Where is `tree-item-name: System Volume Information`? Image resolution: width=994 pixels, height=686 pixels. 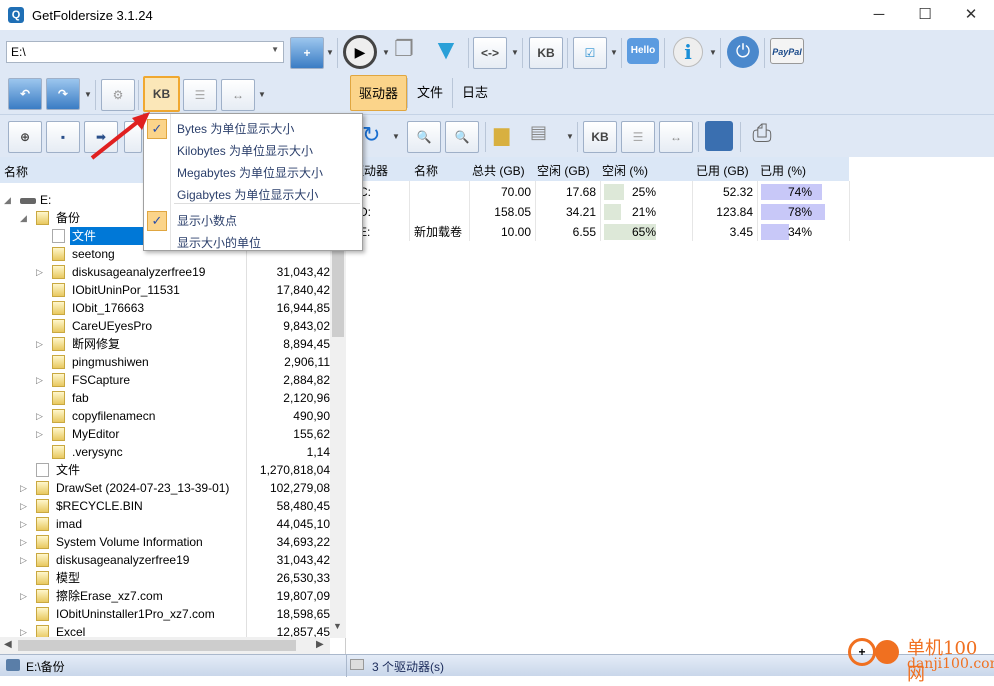 tree-item-name: System Volume Information is located at coordinates (129, 542).